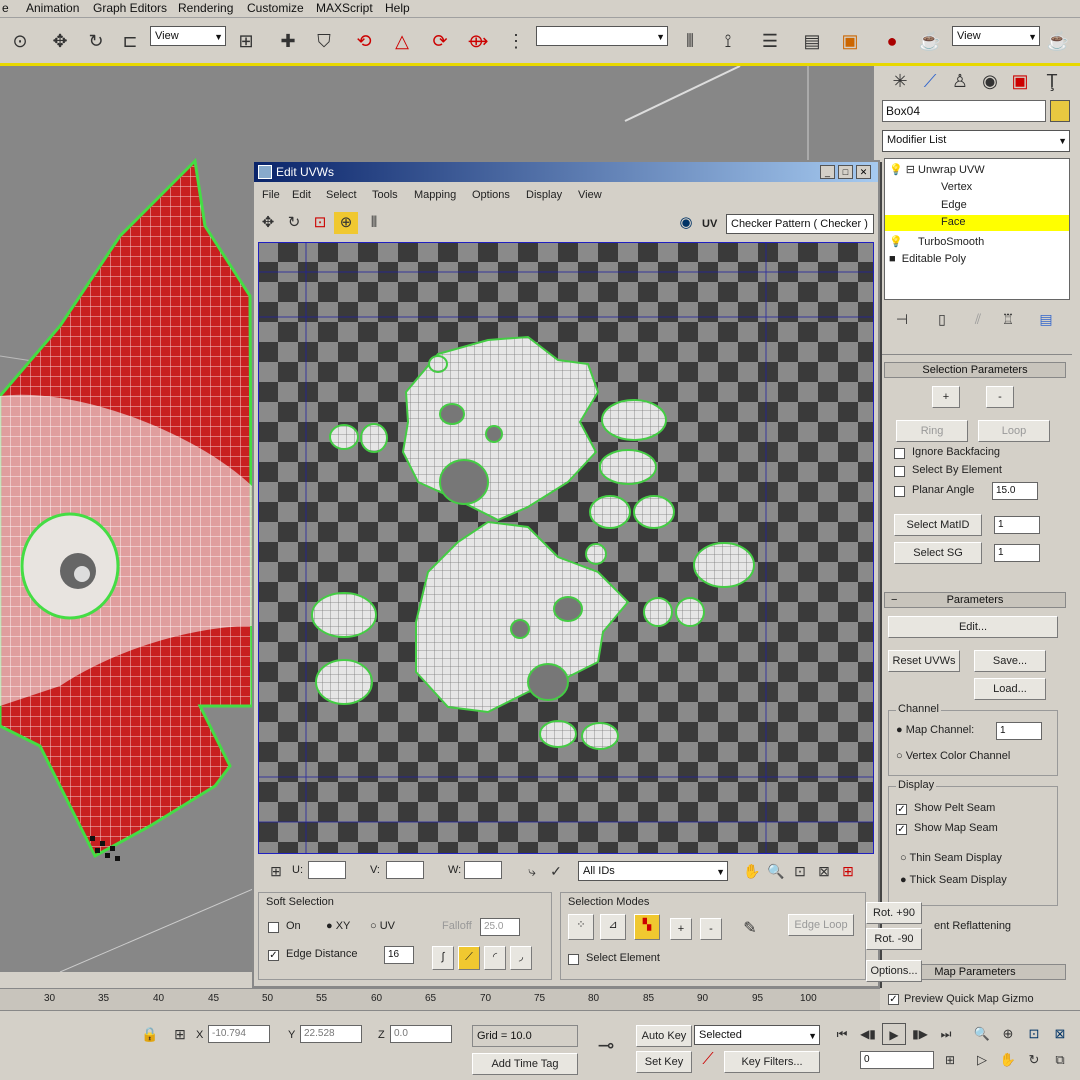 This screenshot has width=1080, height=1080. Describe the element at coordinates (845, 172) in the screenshot. I see `maximize-button: □` at that location.